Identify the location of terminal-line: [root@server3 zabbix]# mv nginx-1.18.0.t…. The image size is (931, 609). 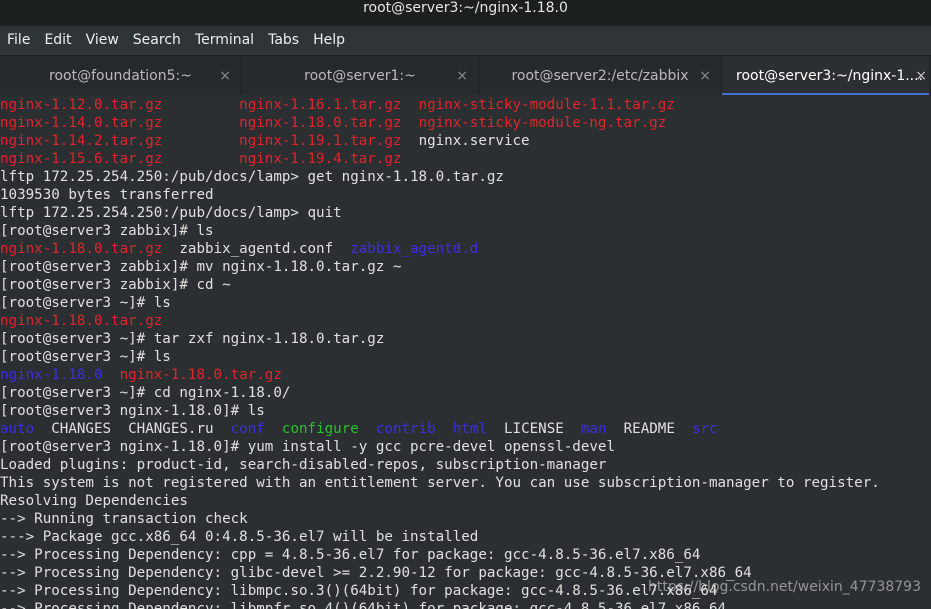
(465, 267).